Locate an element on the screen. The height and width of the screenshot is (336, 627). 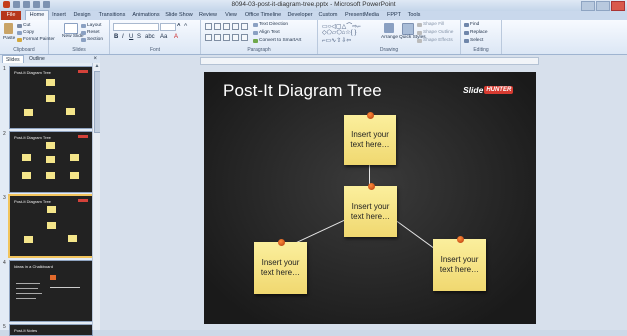
slide-title: Post-It Diagram Tree is located at coordinates (302, 91).